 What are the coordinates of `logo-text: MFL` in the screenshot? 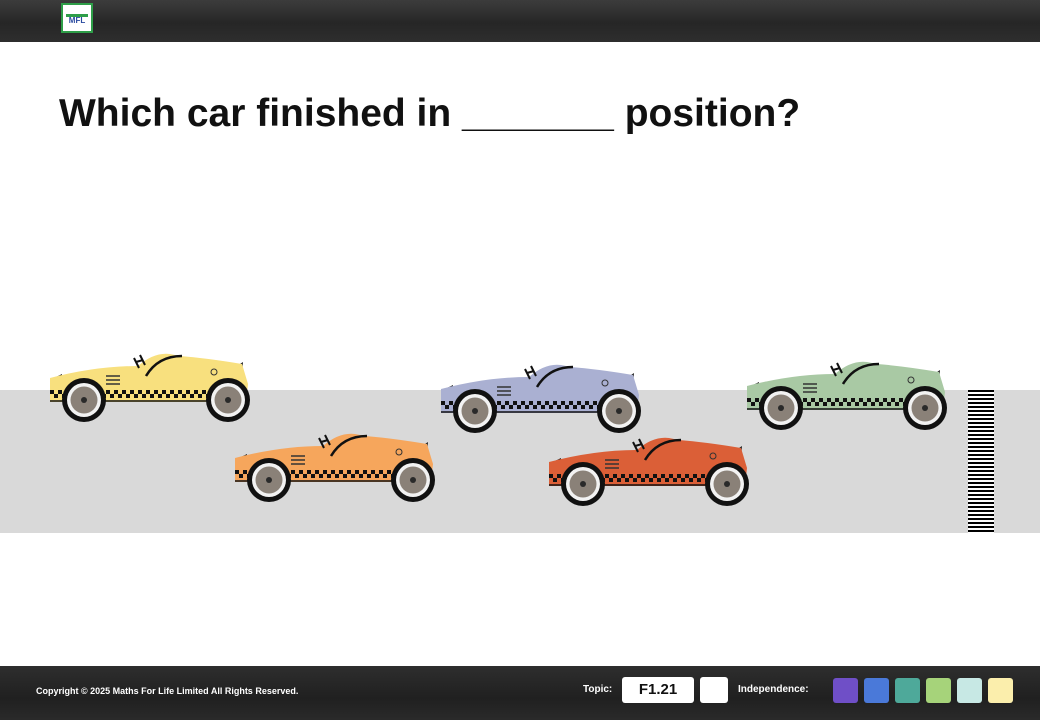 It's located at (77, 20).